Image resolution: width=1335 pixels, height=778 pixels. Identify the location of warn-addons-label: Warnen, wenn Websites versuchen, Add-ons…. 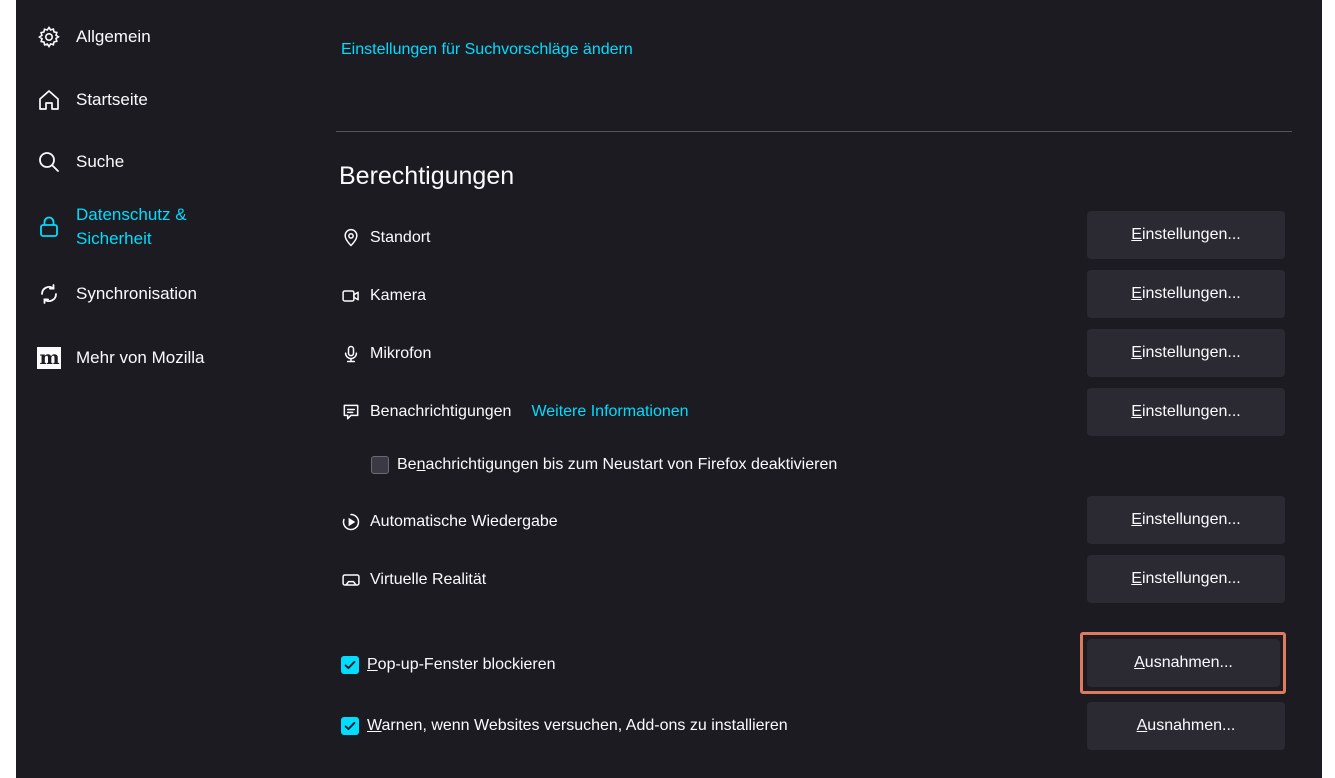
(577, 725).